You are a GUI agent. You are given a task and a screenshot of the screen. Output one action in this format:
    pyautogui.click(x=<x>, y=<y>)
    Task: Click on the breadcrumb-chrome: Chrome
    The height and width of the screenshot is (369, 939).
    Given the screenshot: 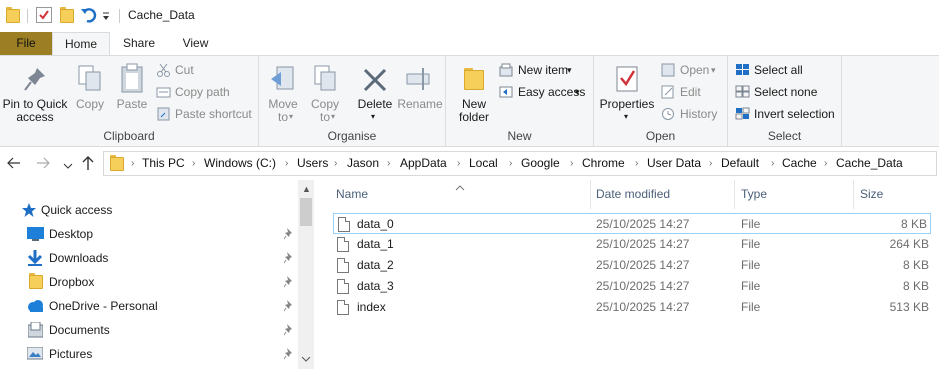 What is the action you would take?
    pyautogui.click(x=603, y=163)
    